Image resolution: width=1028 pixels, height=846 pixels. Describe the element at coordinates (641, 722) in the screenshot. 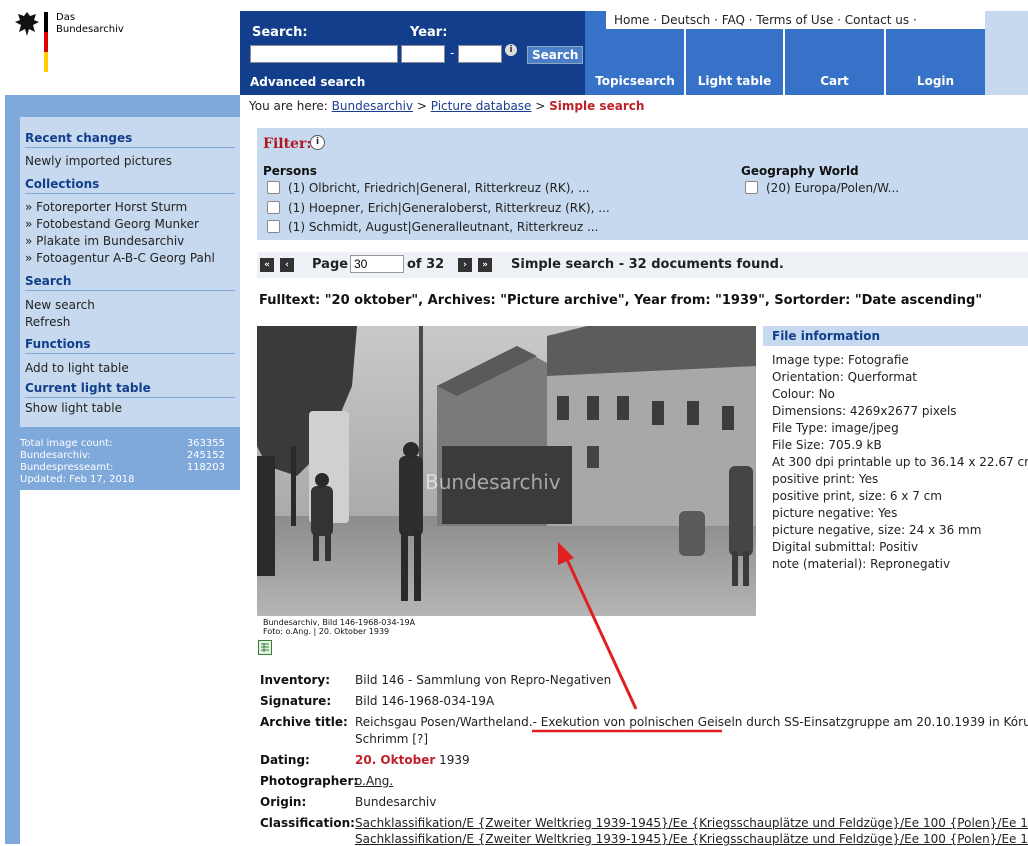

I see `highlighted-phrase: Exekution von polnischen Geiseln` at that location.